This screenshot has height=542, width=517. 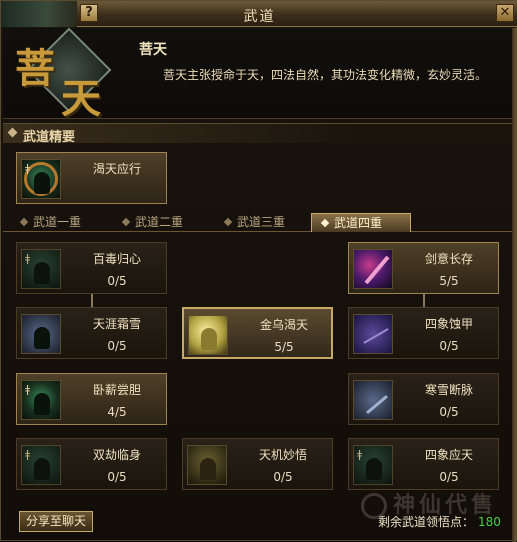 I want to click on title-bar: ? 武道 ✕, so click(x=259, y=14).